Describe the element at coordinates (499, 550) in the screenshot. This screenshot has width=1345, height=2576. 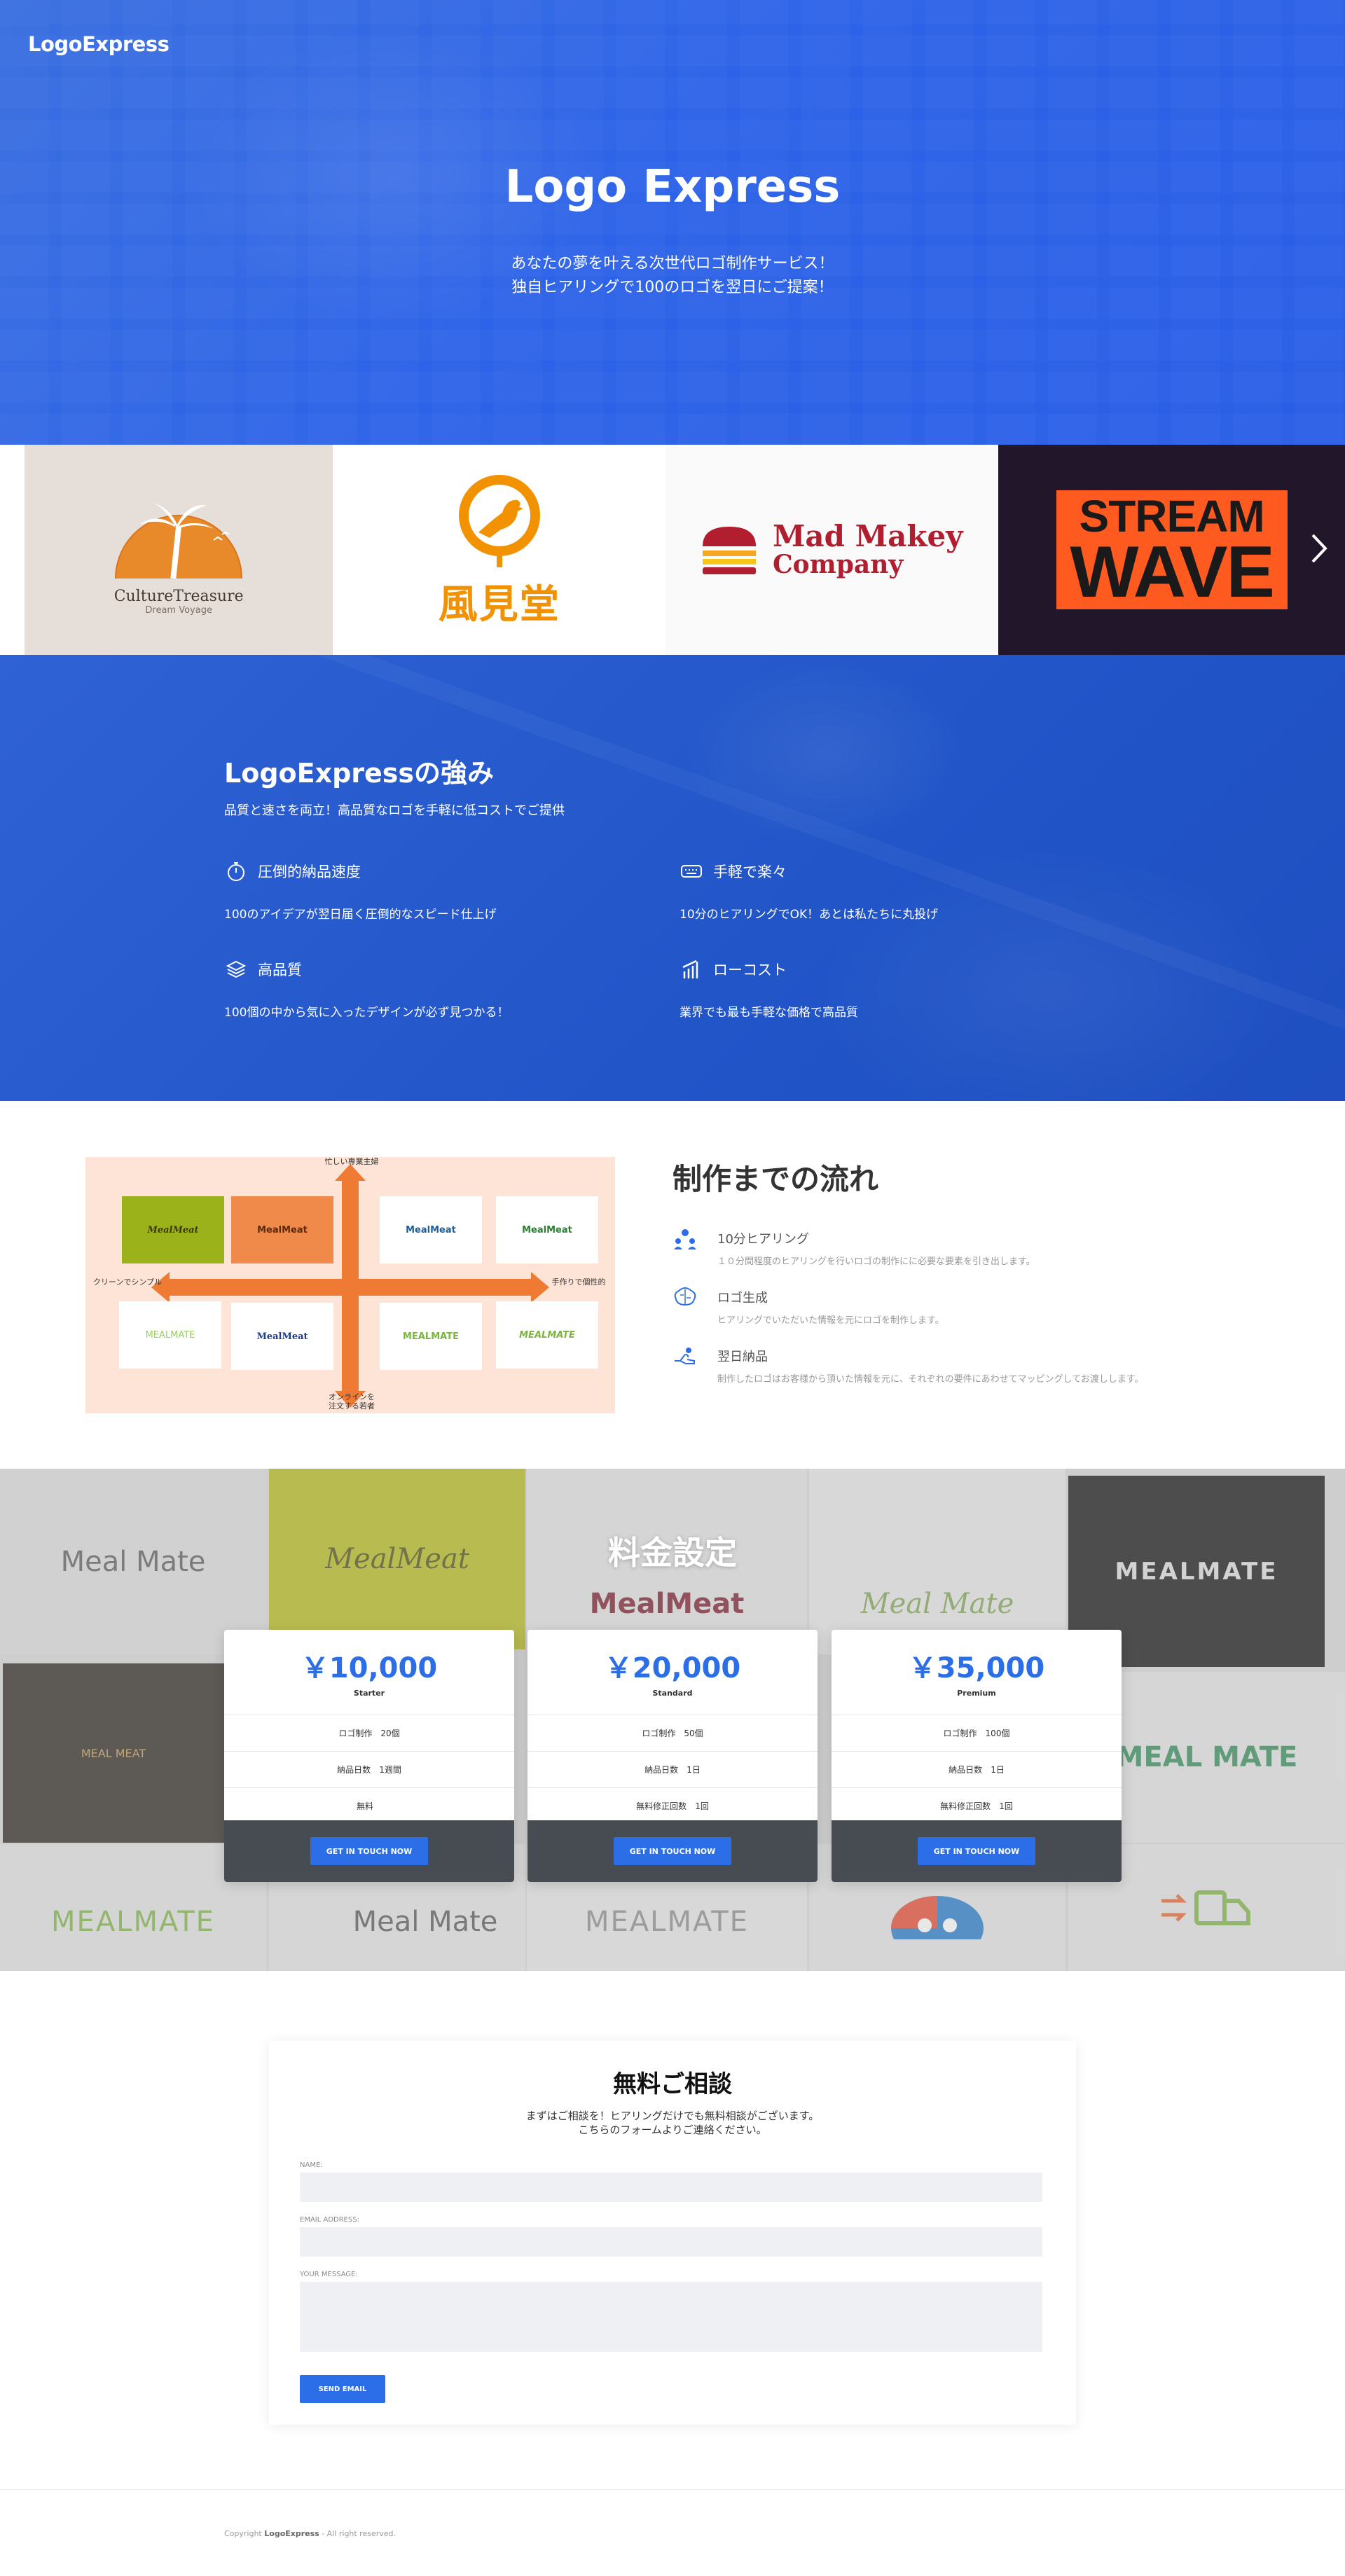
I see `logo-slide-kazamido: 風見堂` at that location.